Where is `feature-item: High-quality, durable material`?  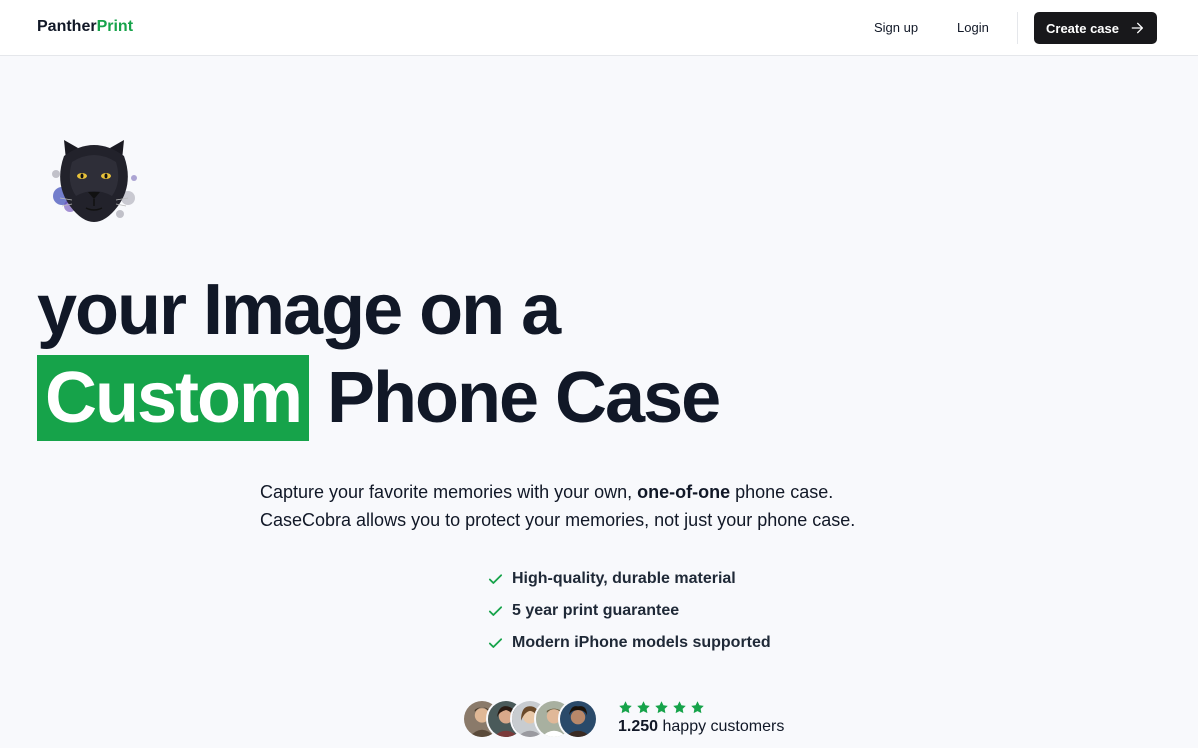 feature-item: High-quality, durable material is located at coordinates (629, 579).